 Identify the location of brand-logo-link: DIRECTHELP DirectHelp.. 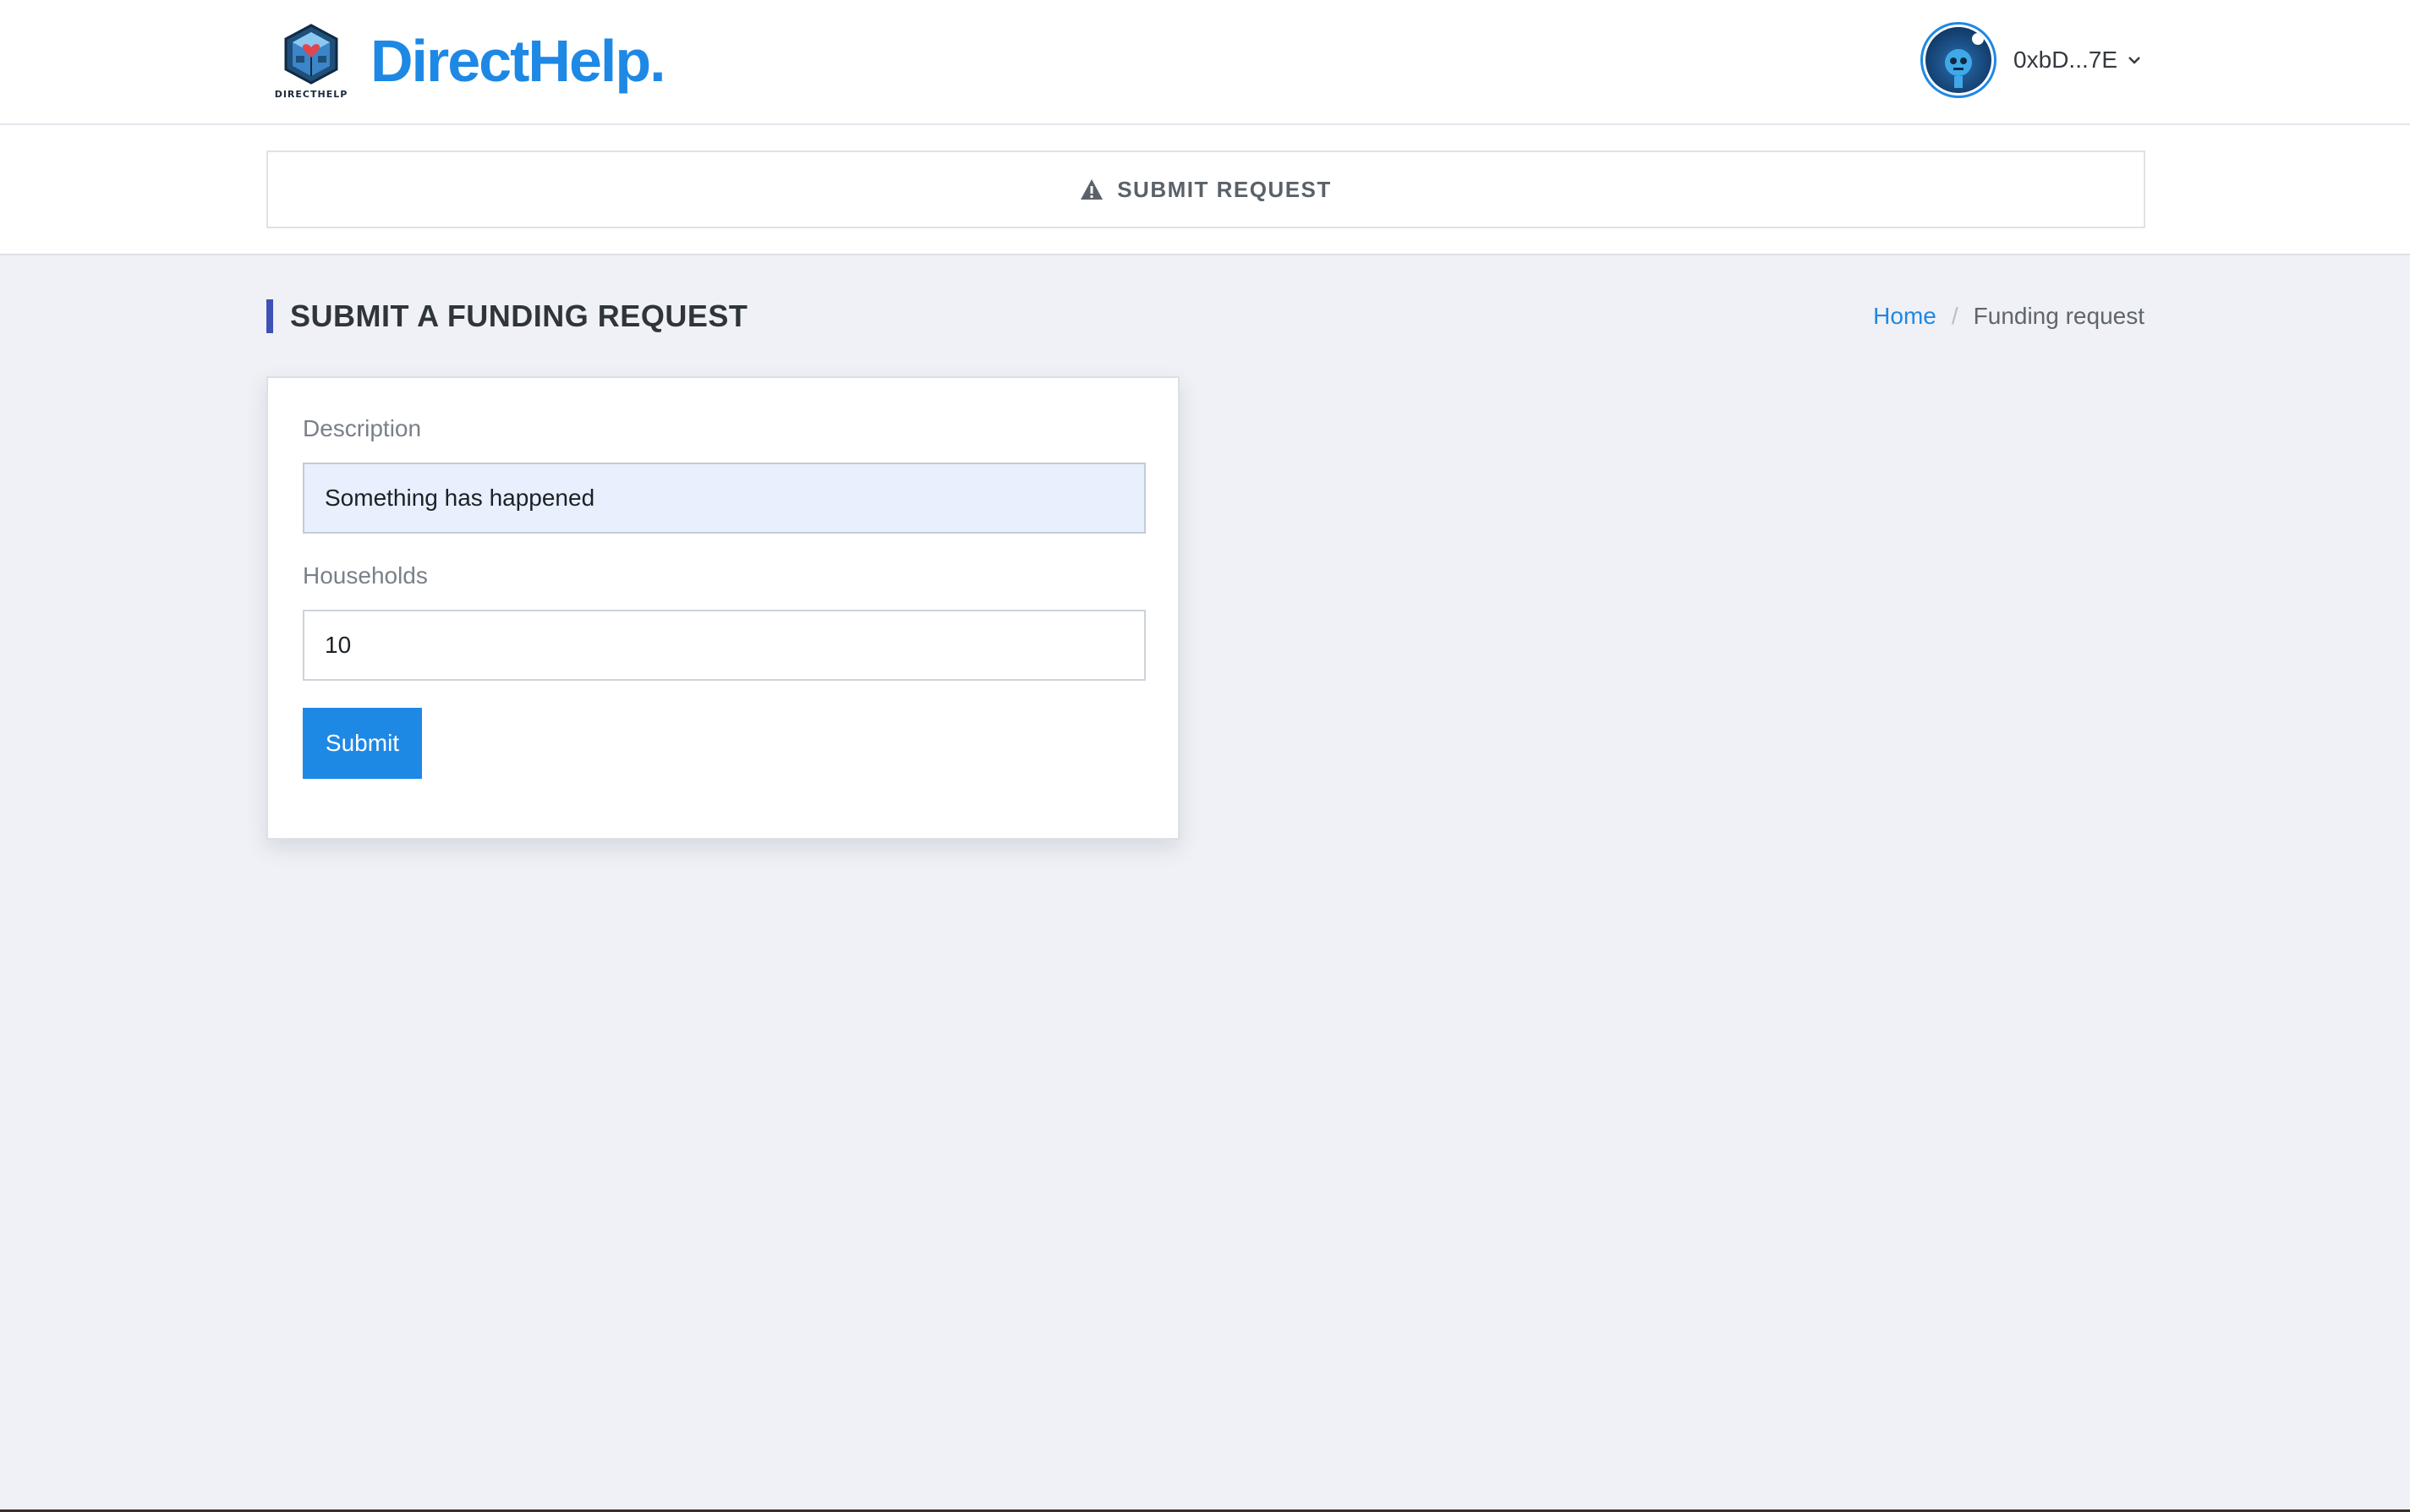
(467, 61).